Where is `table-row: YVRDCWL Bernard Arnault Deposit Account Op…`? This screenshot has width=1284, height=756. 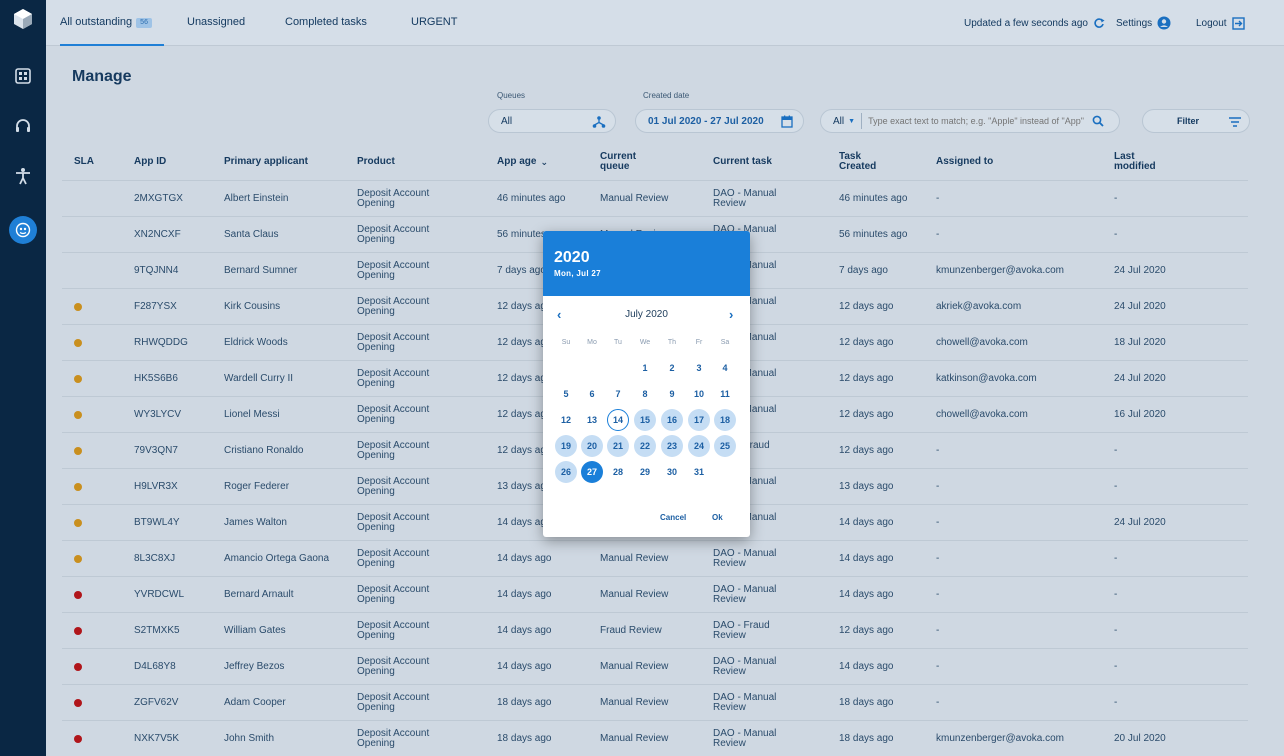 table-row: YVRDCWL Bernard Arnault Deposit Account Op… is located at coordinates (655, 594).